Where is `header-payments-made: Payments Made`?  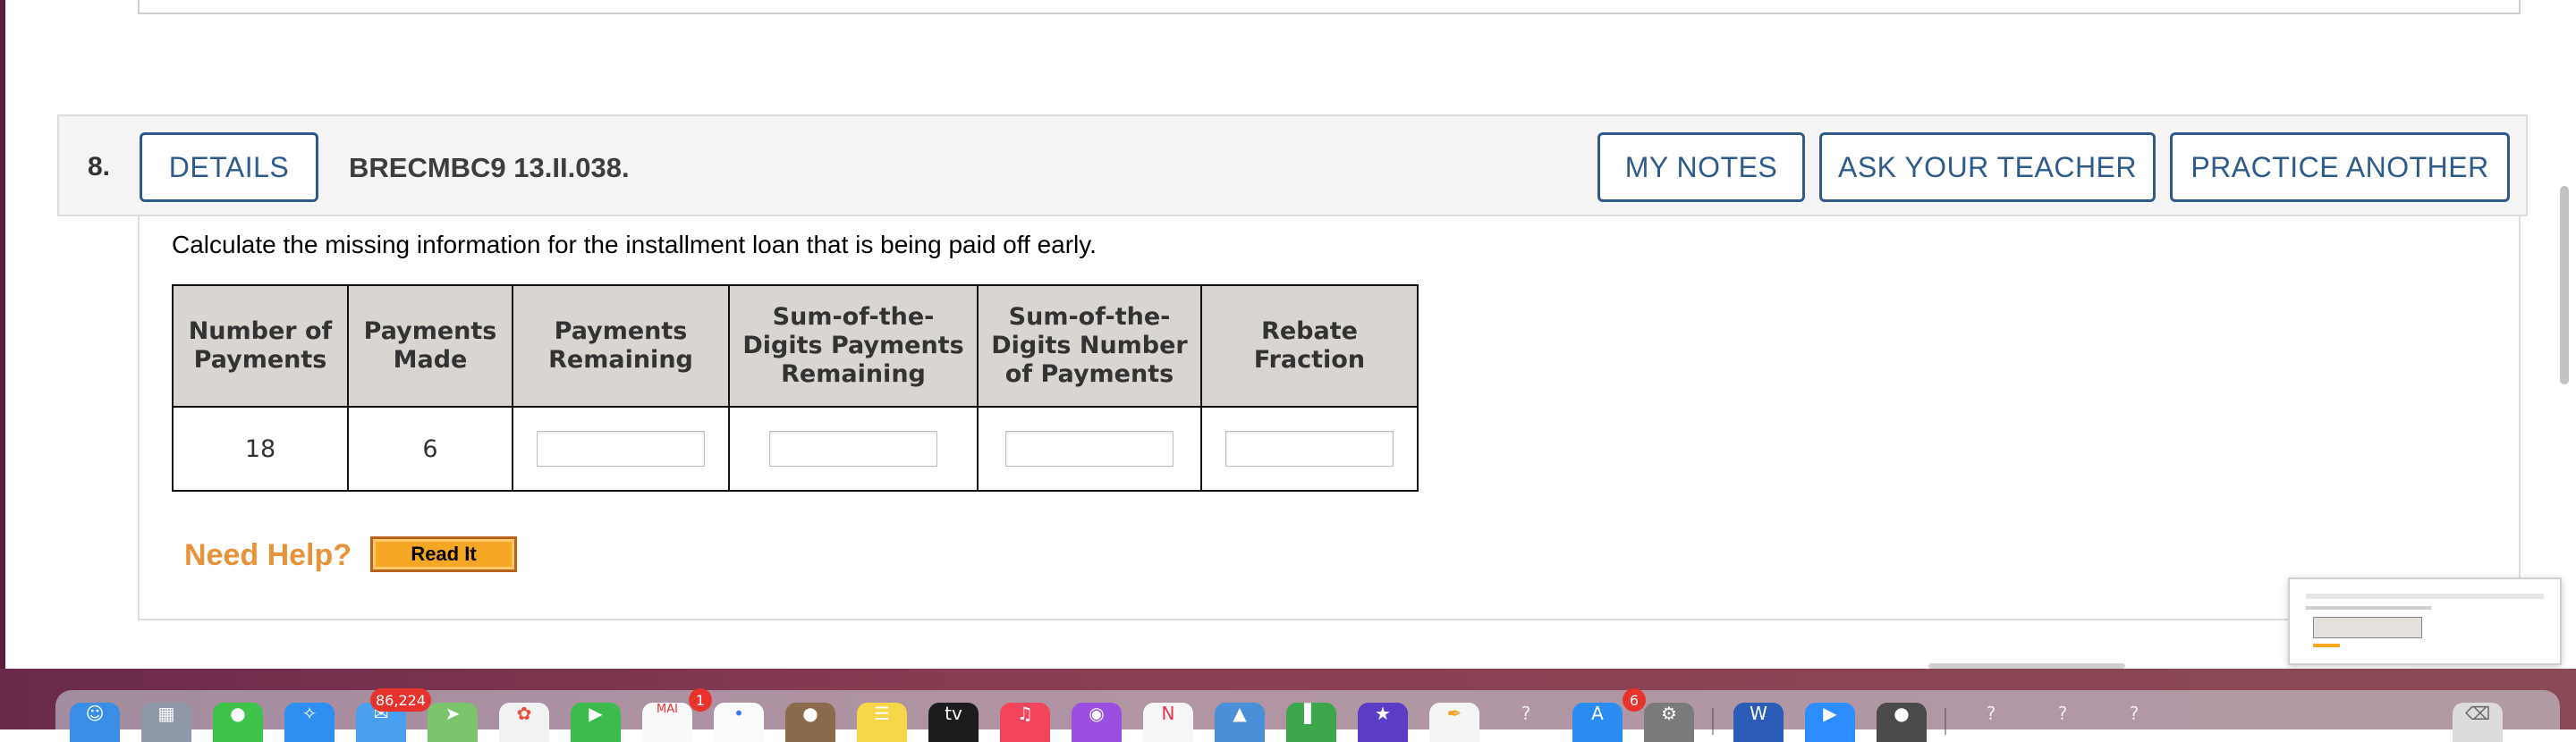 header-payments-made: Payments Made is located at coordinates (430, 346).